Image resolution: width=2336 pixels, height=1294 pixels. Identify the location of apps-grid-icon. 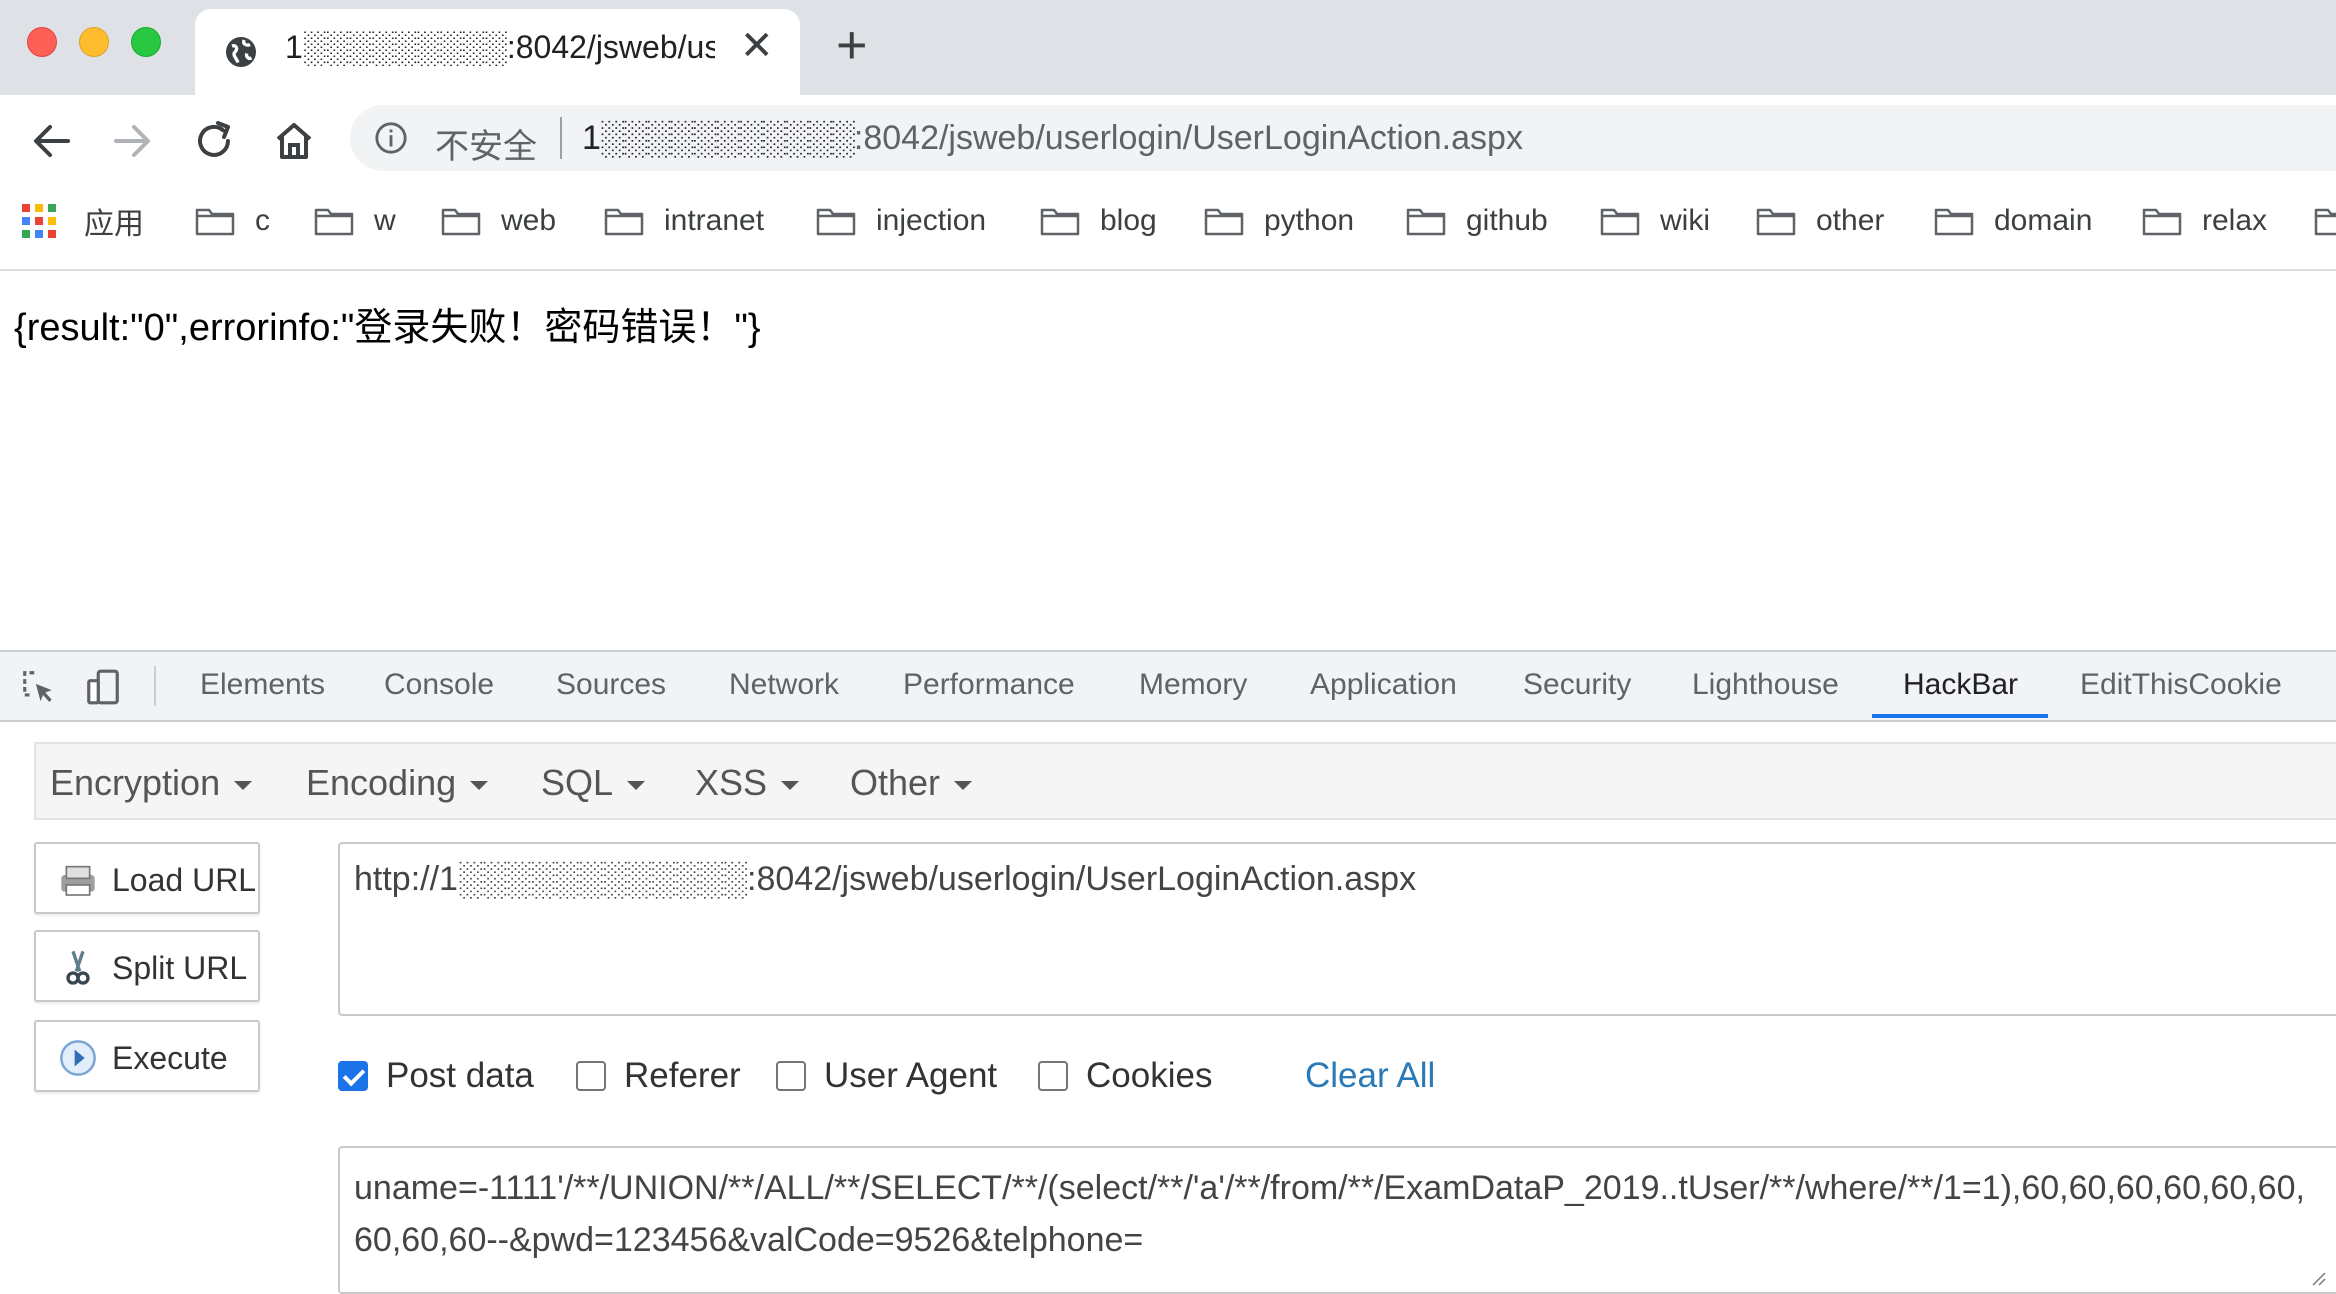
(39, 221).